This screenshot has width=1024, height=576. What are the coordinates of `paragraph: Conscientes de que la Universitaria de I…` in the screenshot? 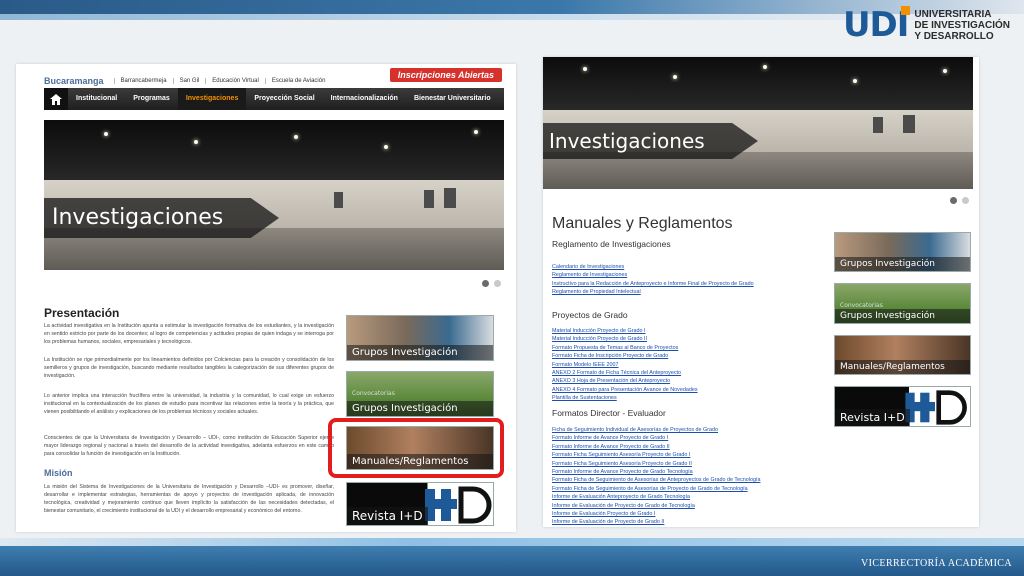 It's located at (189, 446).